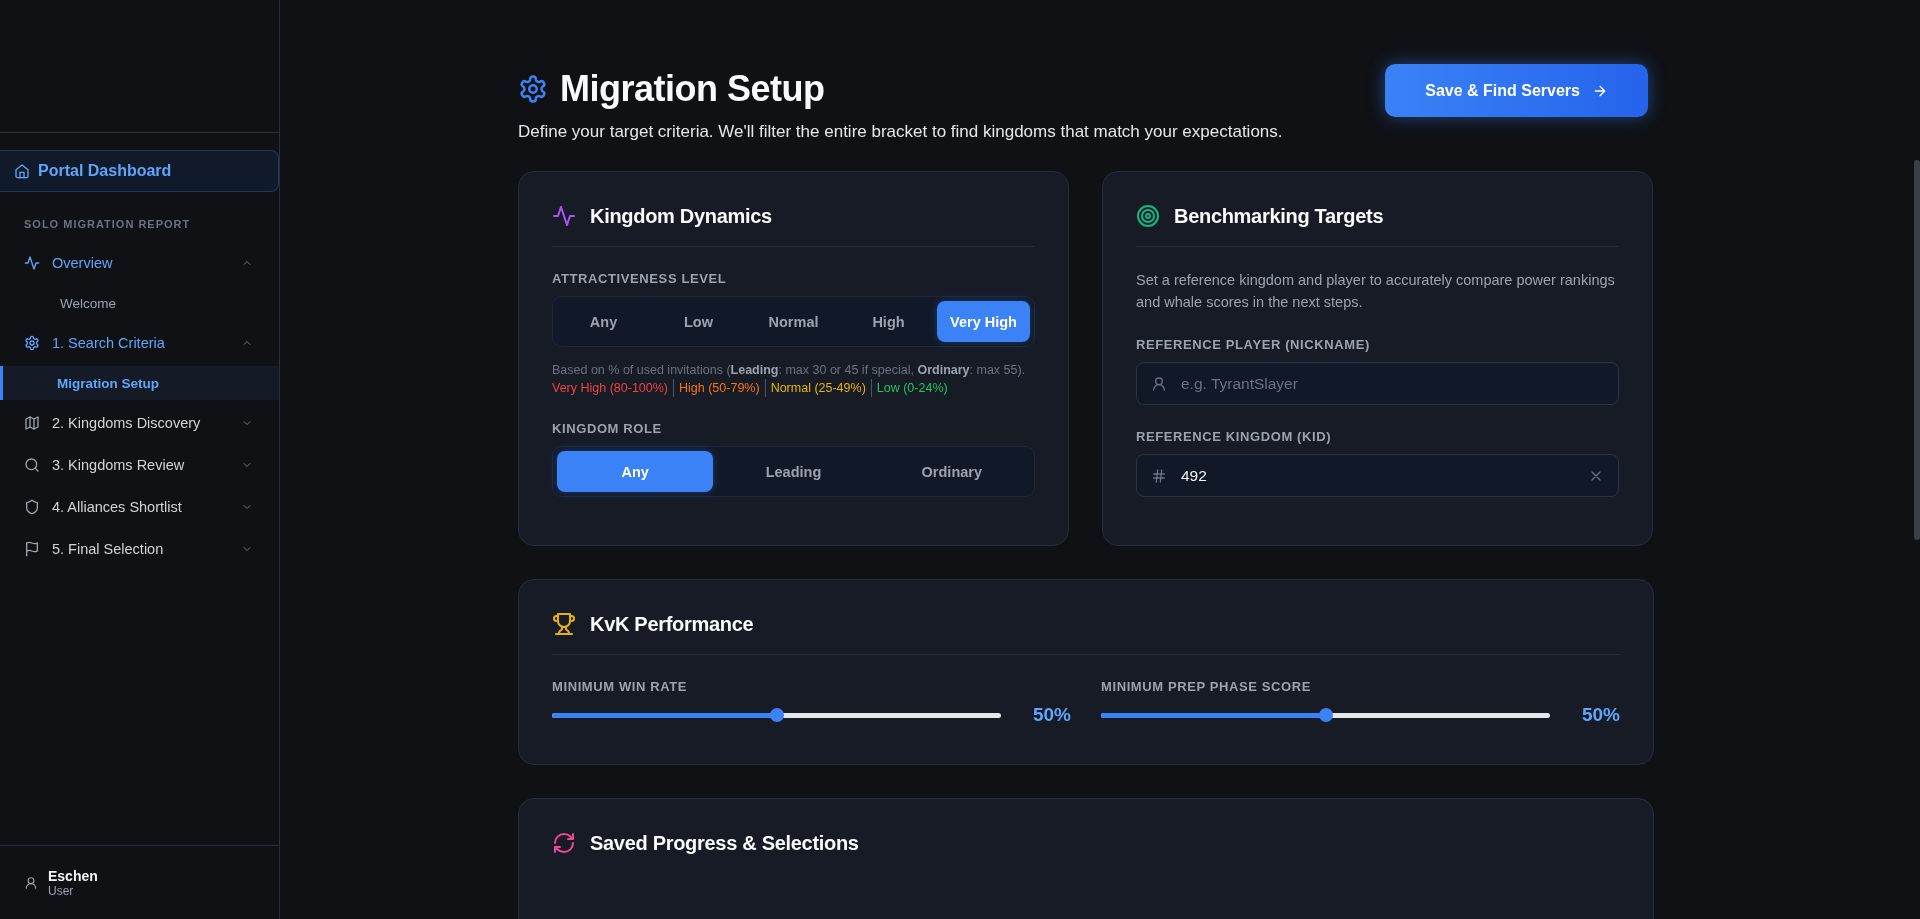 The image size is (1920, 919). Describe the element at coordinates (32, 465) in the screenshot. I see `search-icon` at that location.